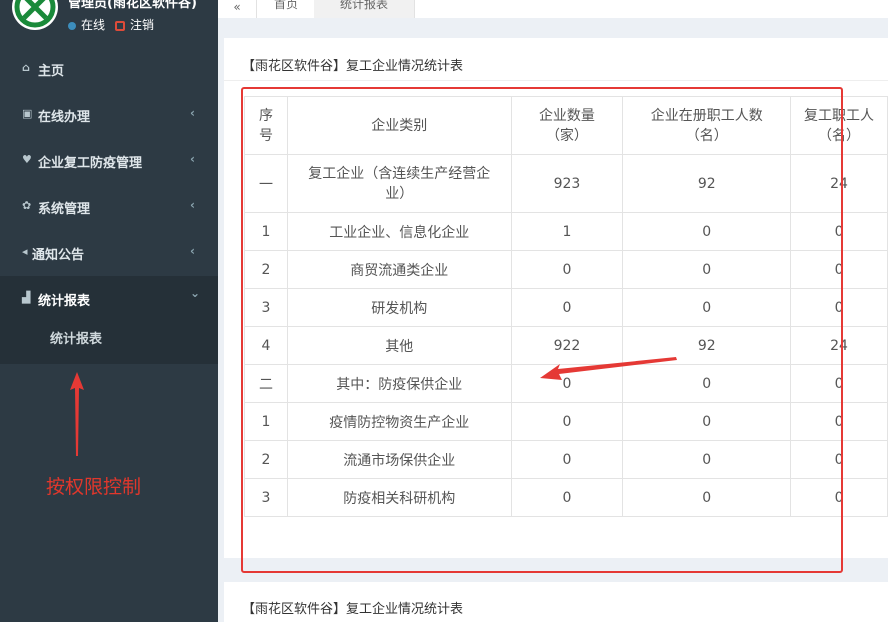 This screenshot has width=888, height=622. What do you see at coordinates (64, 209) in the screenshot?
I see `sidebar-item-label: 系统管理` at bounding box center [64, 209].